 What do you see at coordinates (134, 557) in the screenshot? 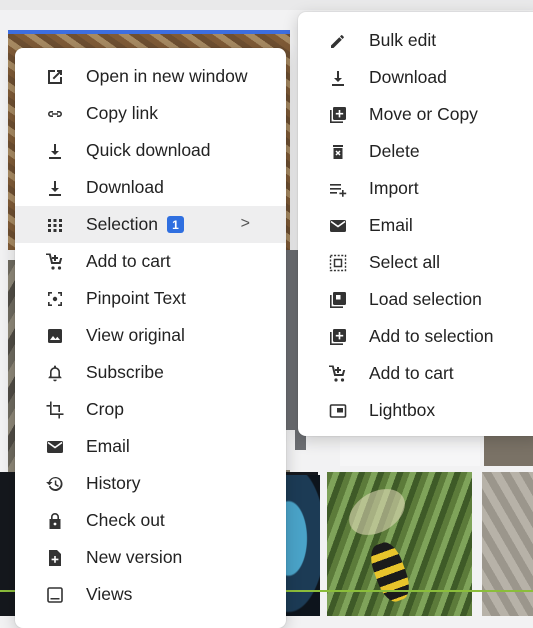
I see `menu-item-label: New version` at bounding box center [134, 557].